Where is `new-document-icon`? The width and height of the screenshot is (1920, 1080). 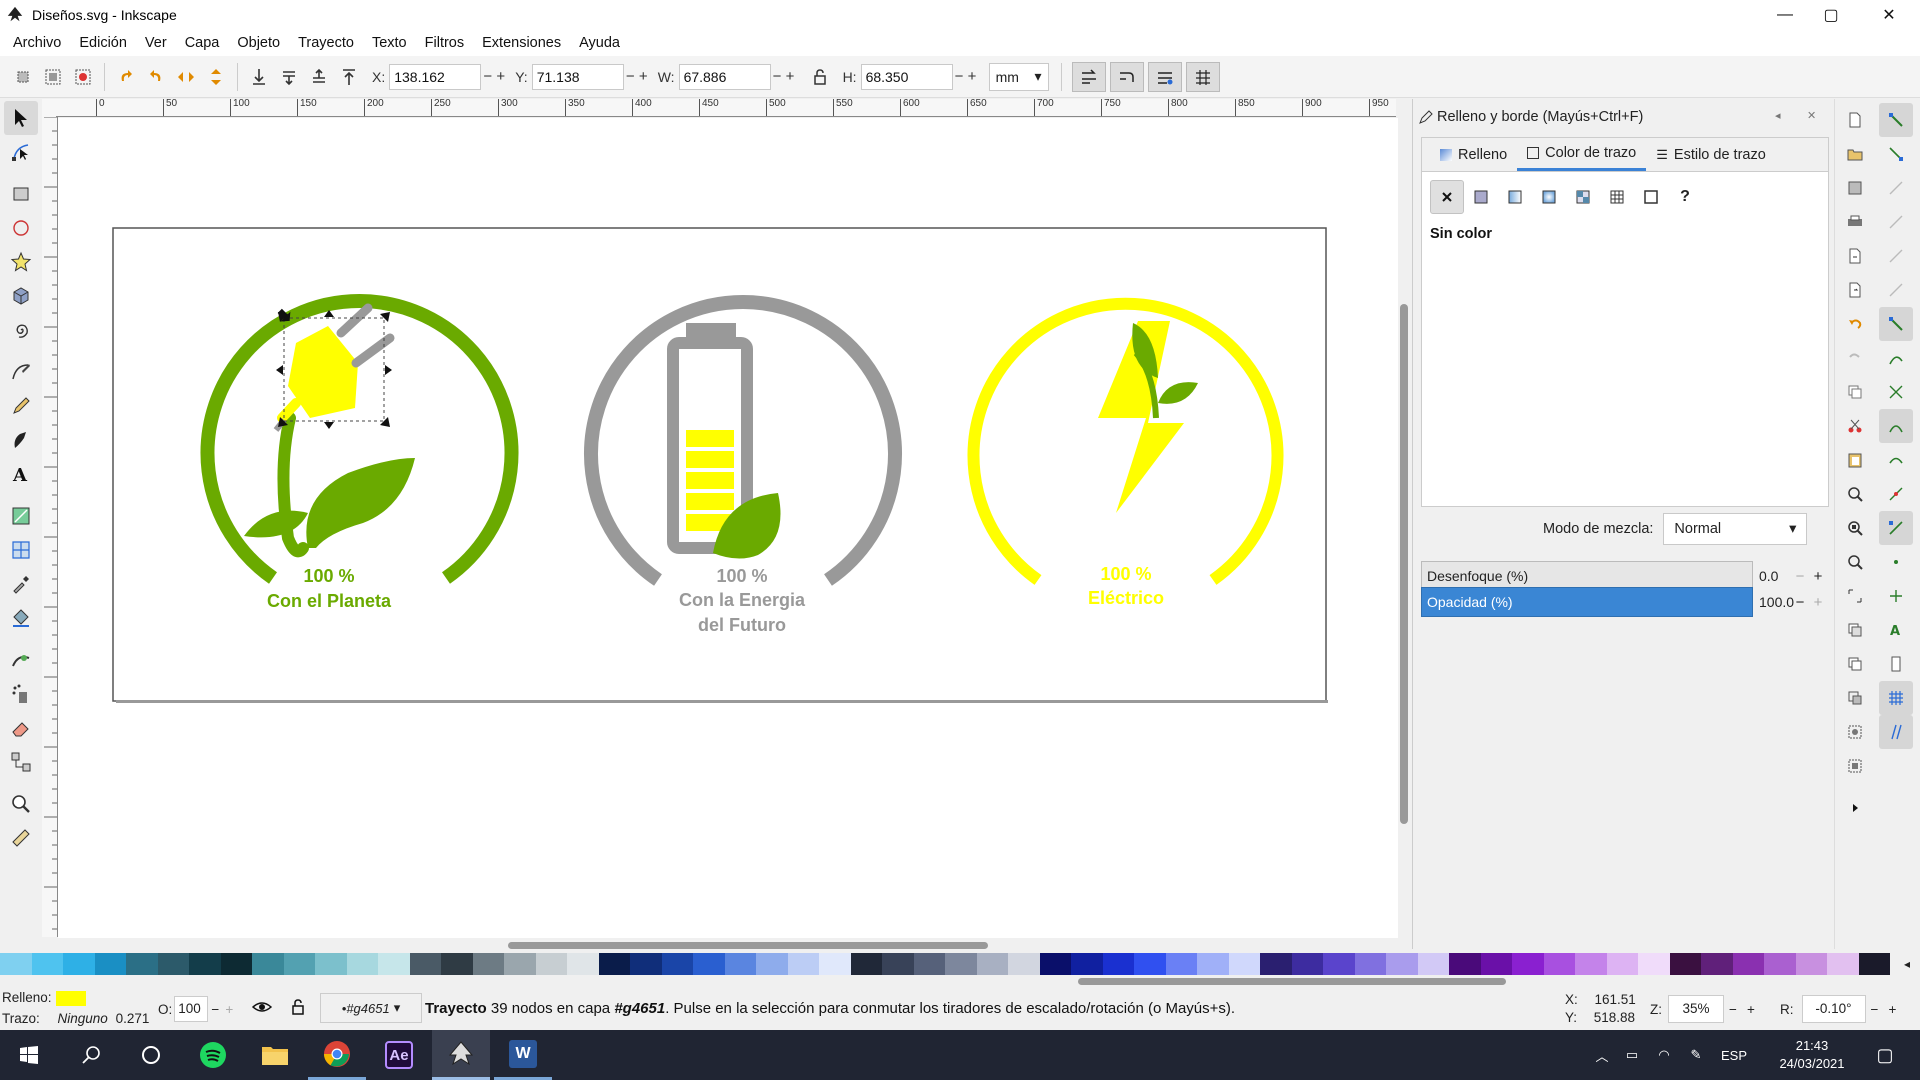
new-document-icon is located at coordinates (1855, 120).